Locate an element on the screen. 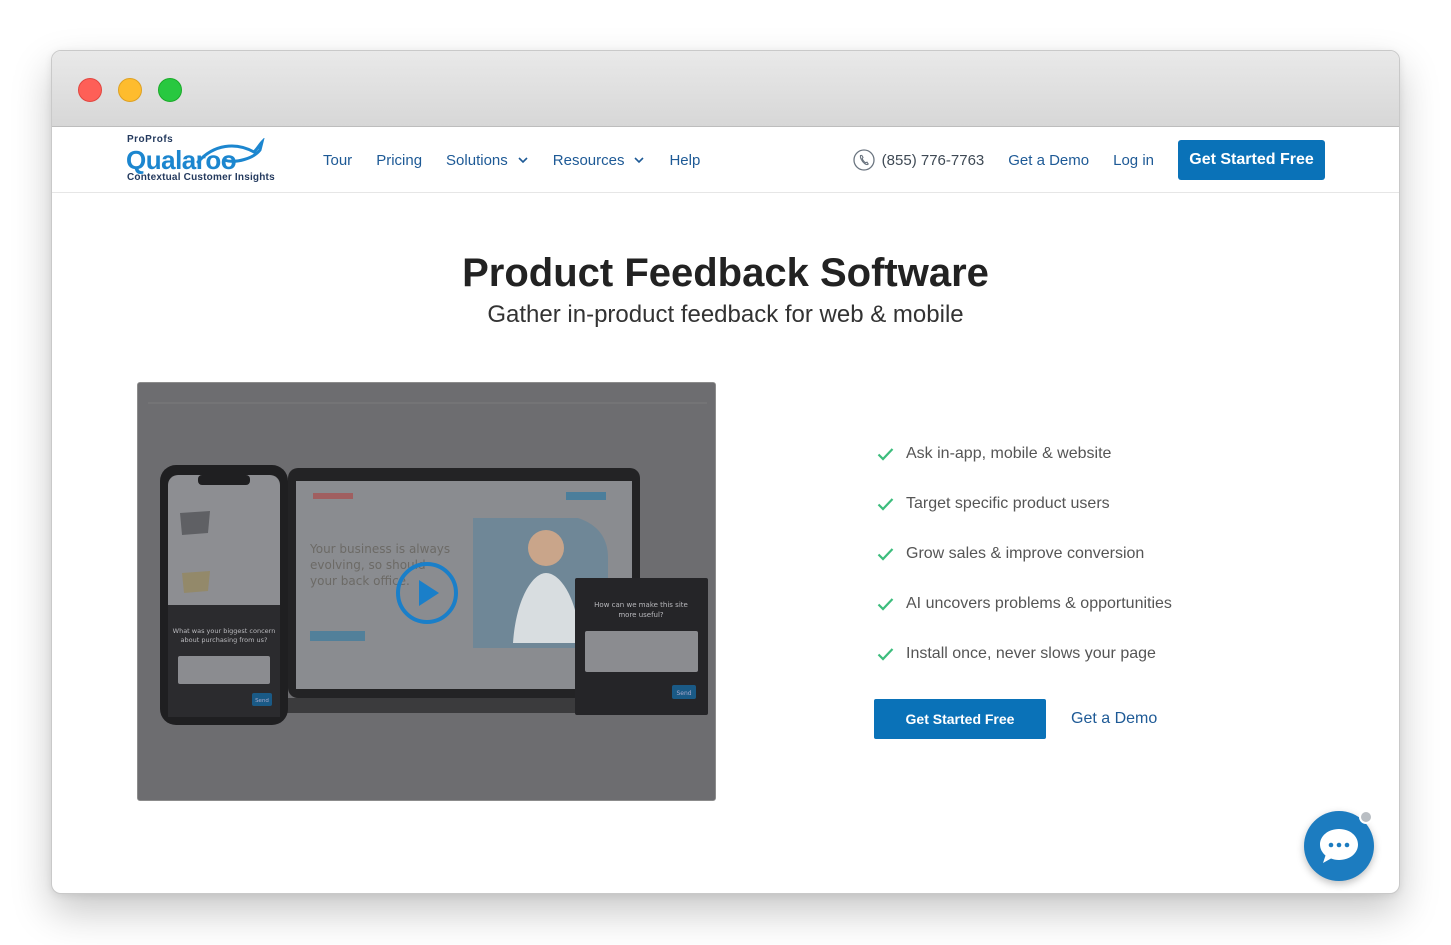  feature-item: Grow sales & improve conversion is located at coordinates (1024, 554).